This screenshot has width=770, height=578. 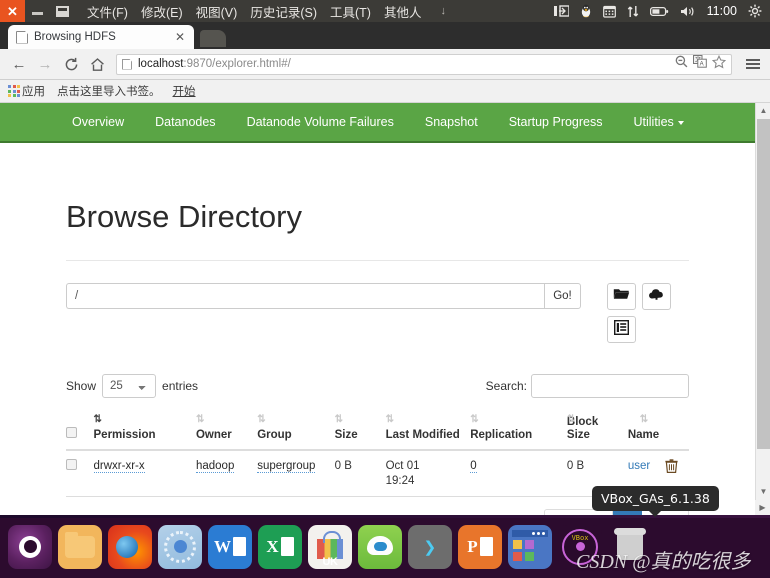 What do you see at coordinates (659, 122) in the screenshot?
I see `nav-utilities: Utilities` at bounding box center [659, 122].